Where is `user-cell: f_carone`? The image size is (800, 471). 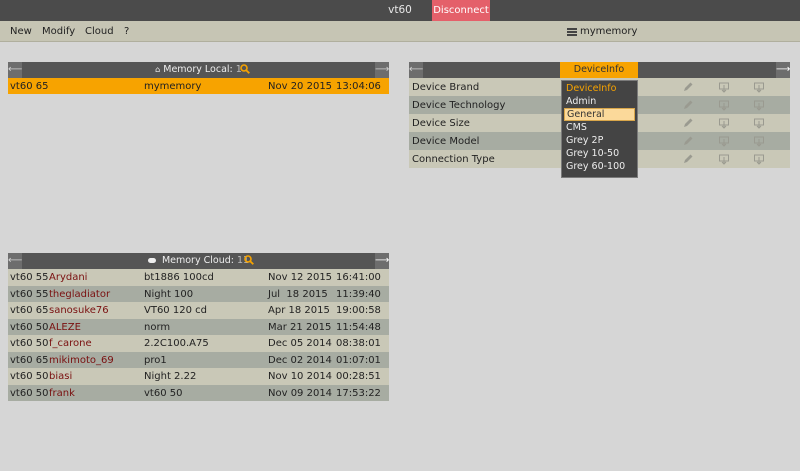 user-cell: f_carone is located at coordinates (70, 343).